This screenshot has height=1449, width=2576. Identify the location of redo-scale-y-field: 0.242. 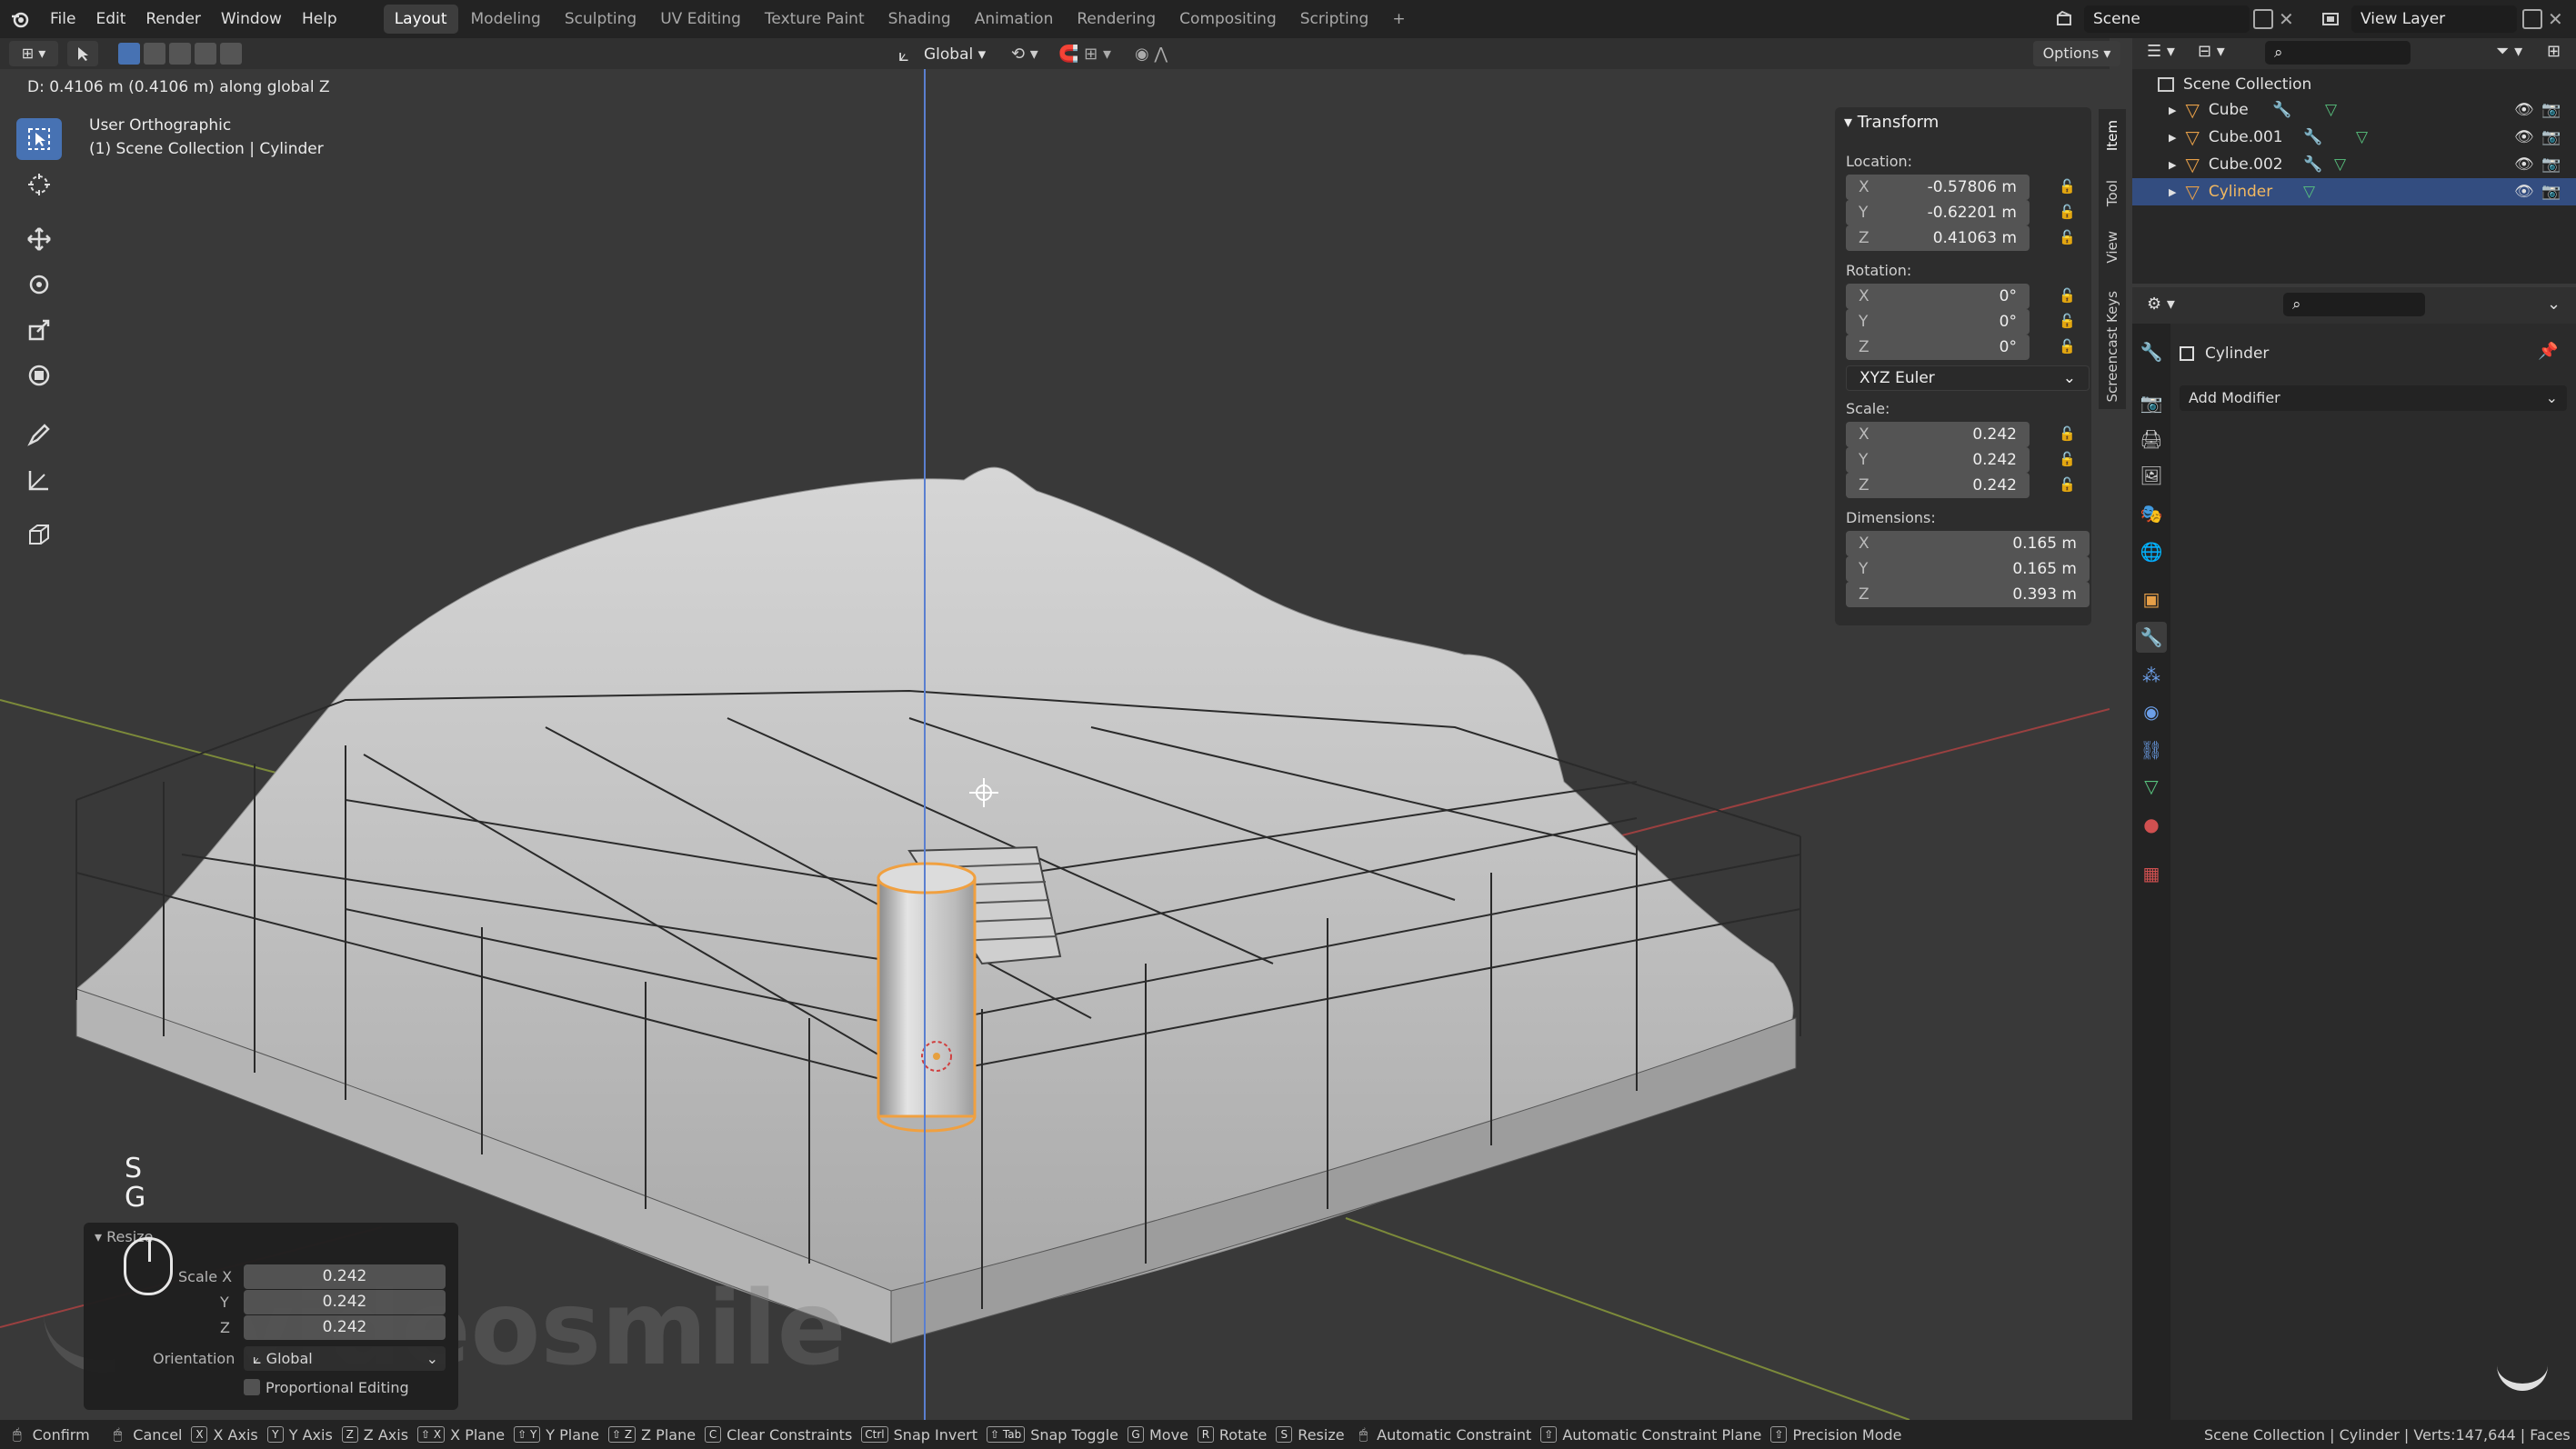
(345, 1302).